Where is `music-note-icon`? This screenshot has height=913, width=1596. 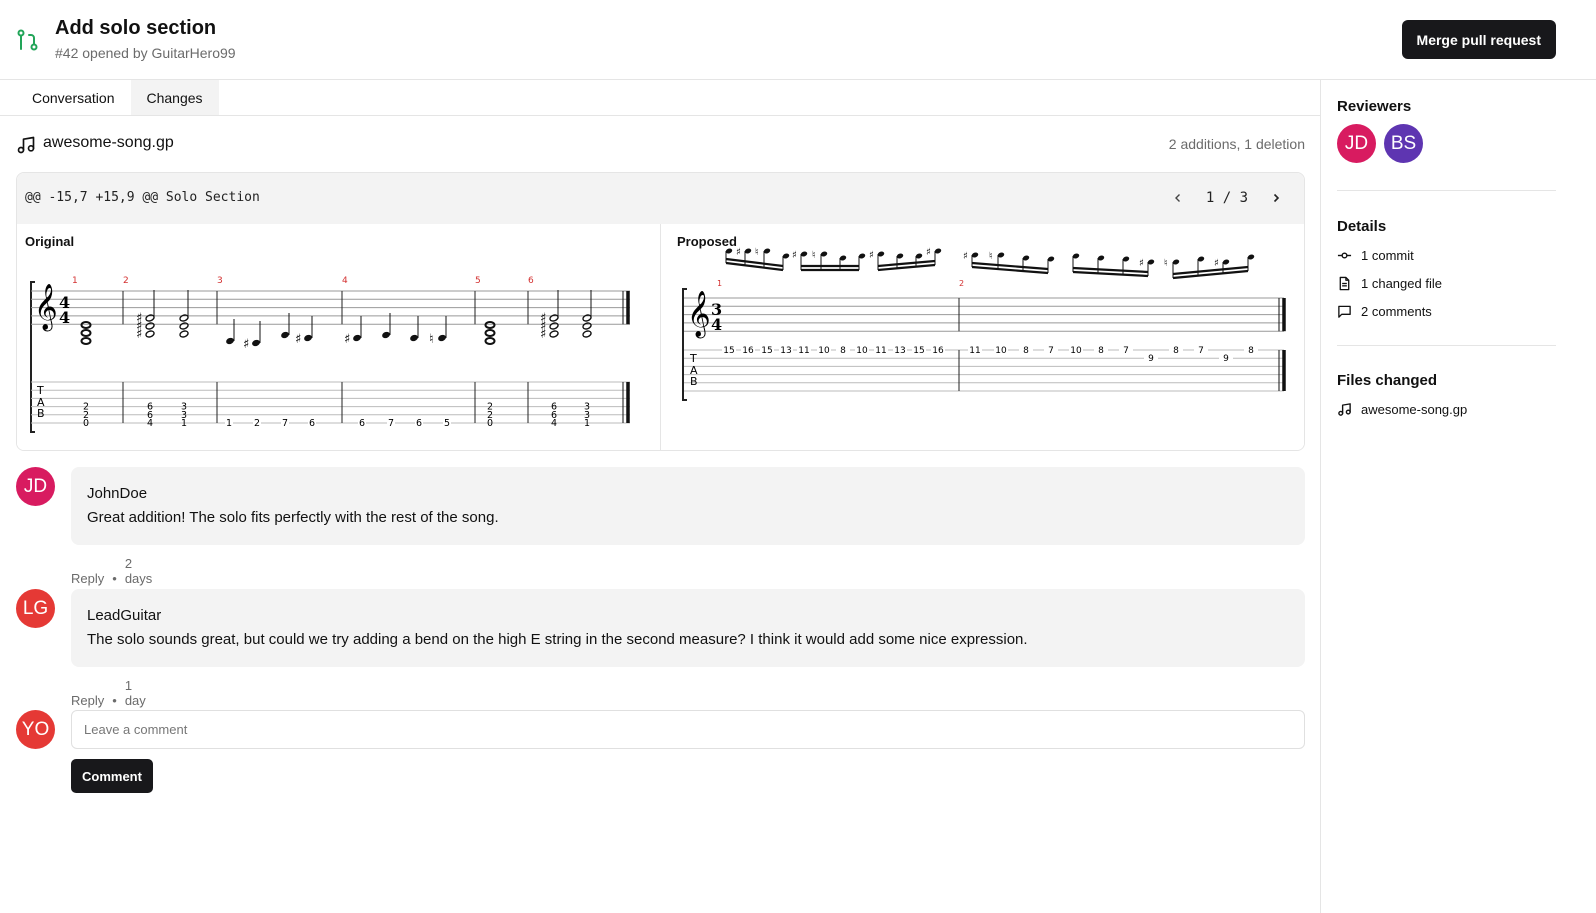
music-note-icon is located at coordinates (1344, 409).